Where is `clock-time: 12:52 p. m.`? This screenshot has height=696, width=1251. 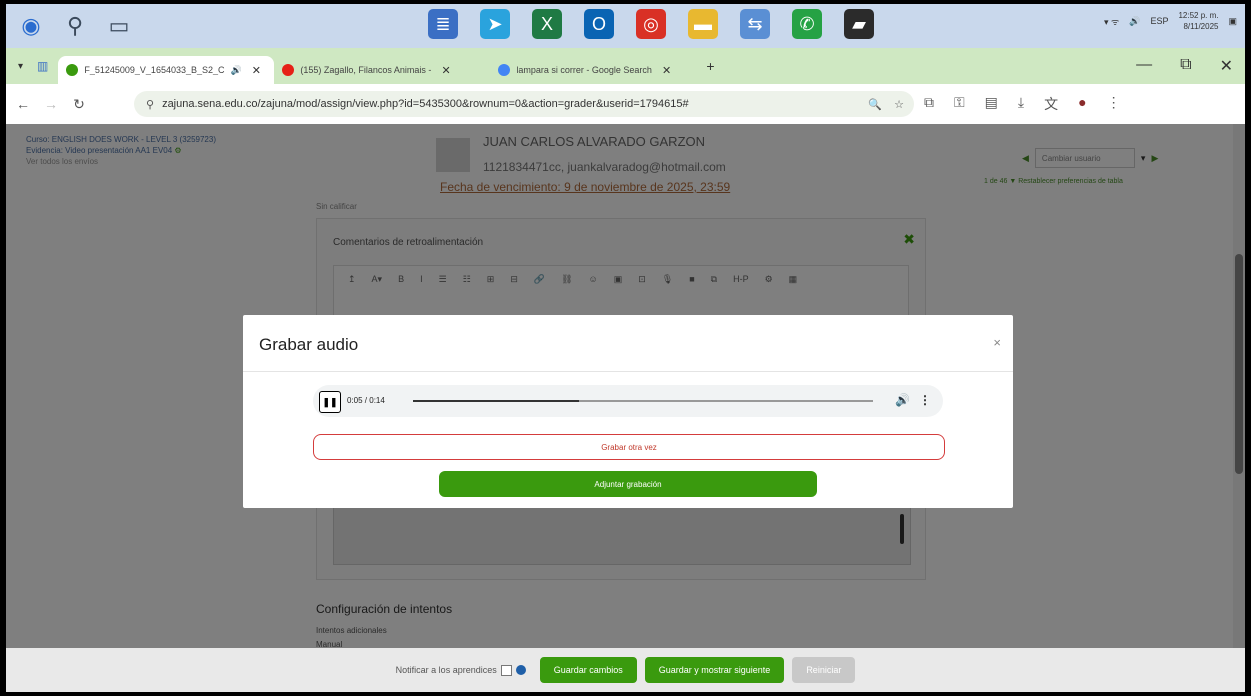
clock-time: 12:52 p. m. is located at coordinates (1198, 15).